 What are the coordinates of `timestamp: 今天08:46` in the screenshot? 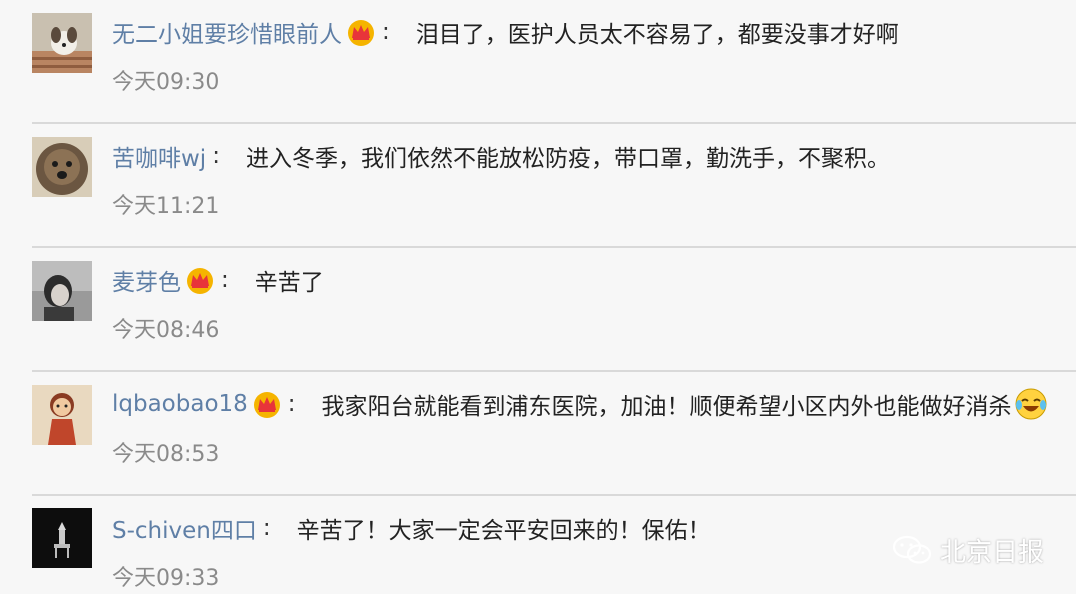 It's located at (166, 330).